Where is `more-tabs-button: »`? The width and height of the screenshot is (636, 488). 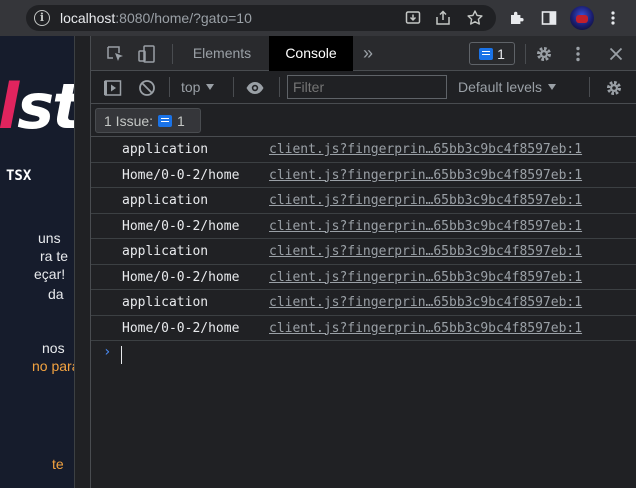 more-tabs-button: » is located at coordinates (368, 53).